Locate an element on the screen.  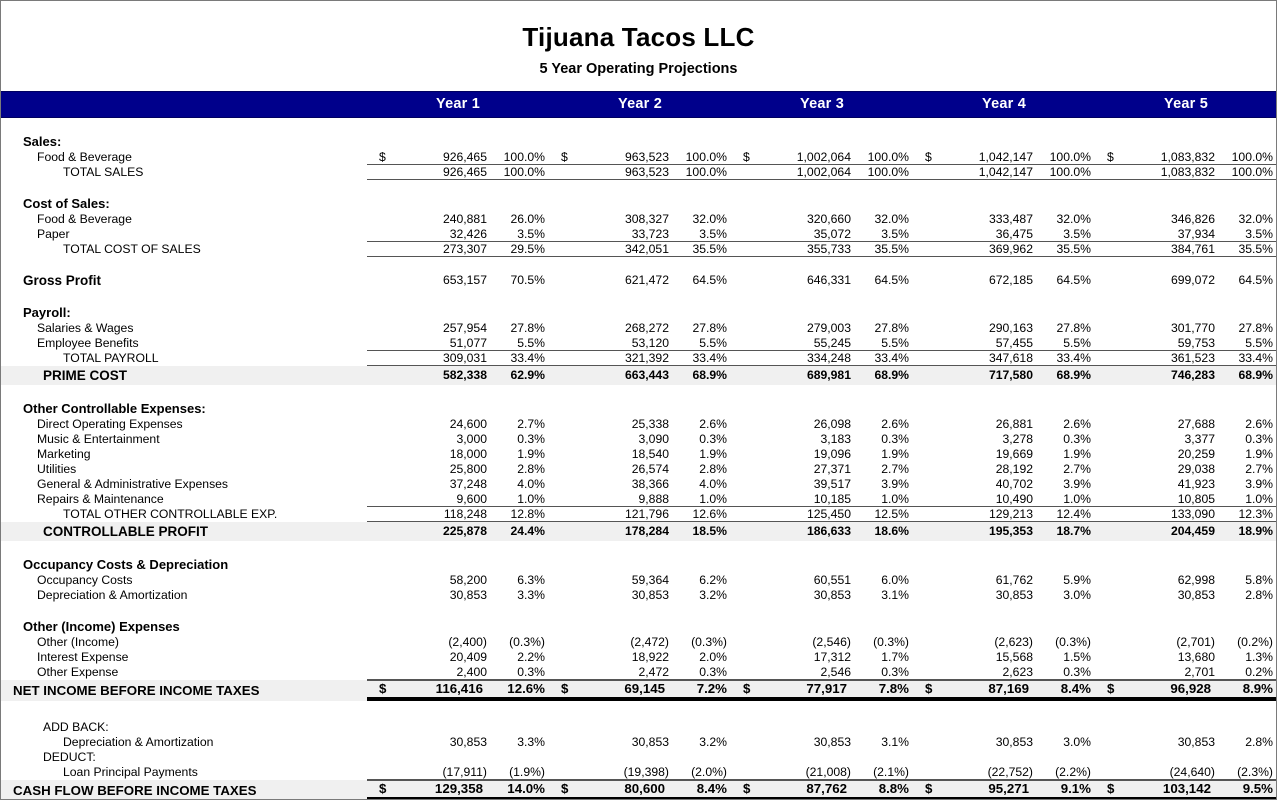
amount: 346,826 is located at coordinates (1192, 219).